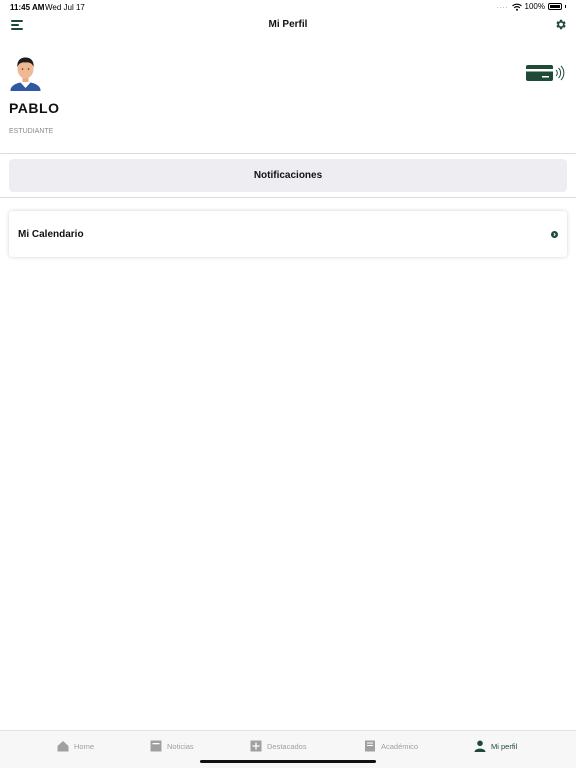  I want to click on news-icon, so click(156, 746).